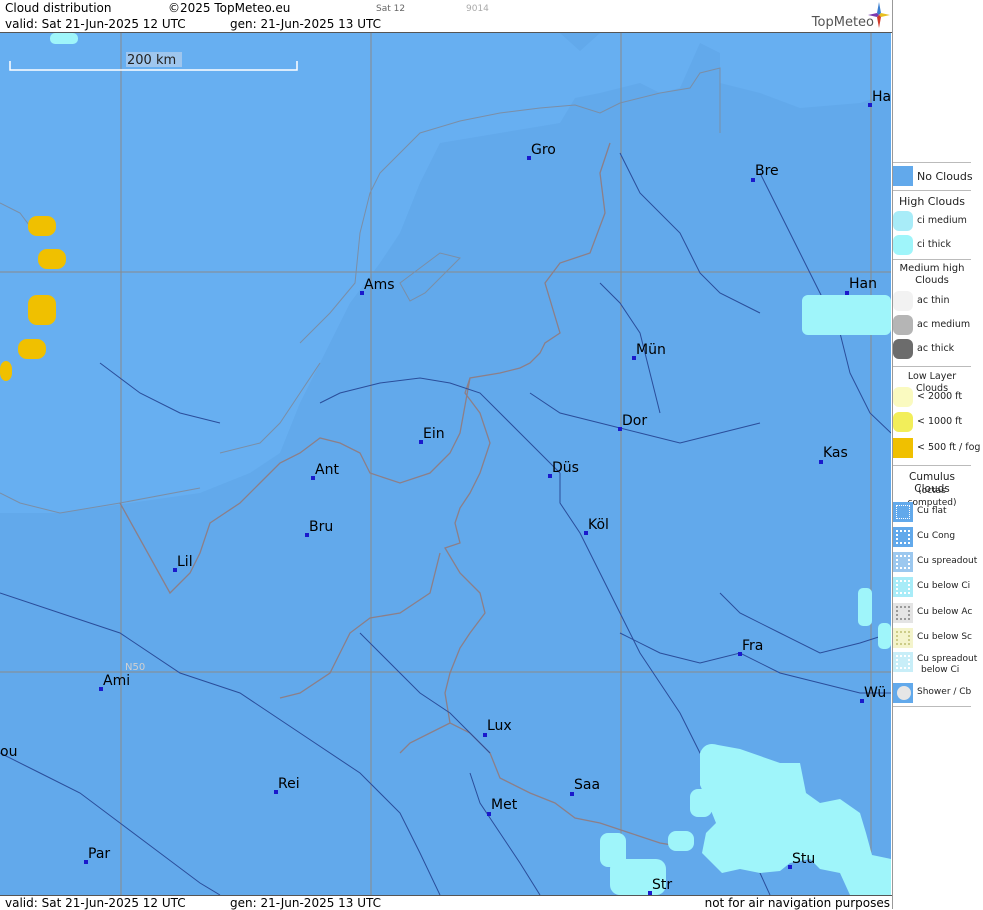 The image size is (983, 910). Describe the element at coordinates (903, 301) in the screenshot. I see `ac-thin-swatch` at that location.